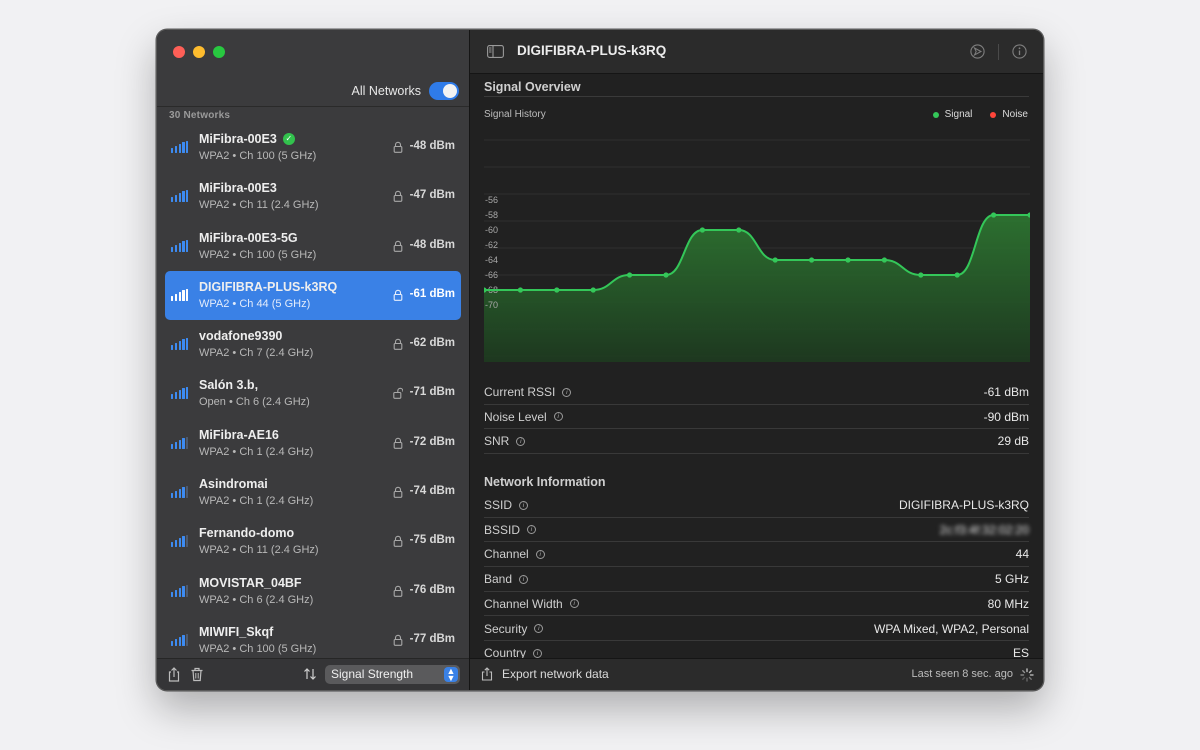  I want to click on network-rssi: -47 dBm, so click(432, 195).